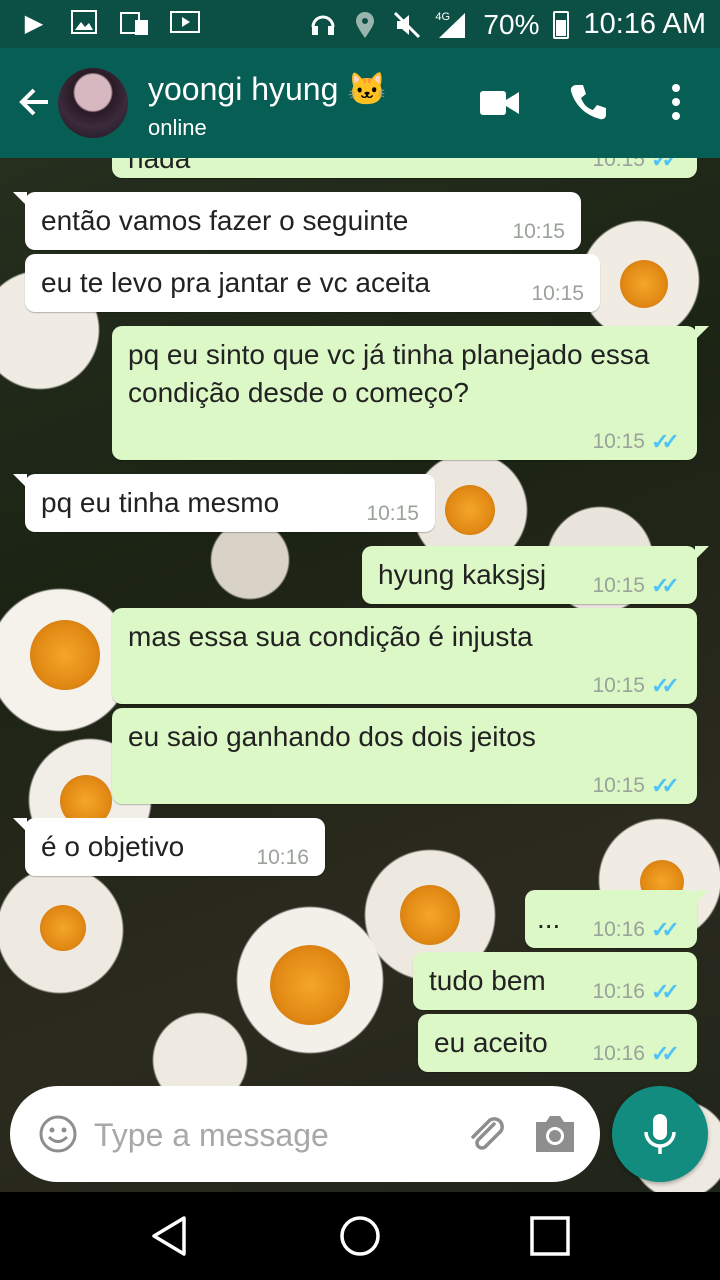 This screenshot has width=720, height=1280. What do you see at coordinates (555, 1134) in the screenshot?
I see `camera-icon` at bounding box center [555, 1134].